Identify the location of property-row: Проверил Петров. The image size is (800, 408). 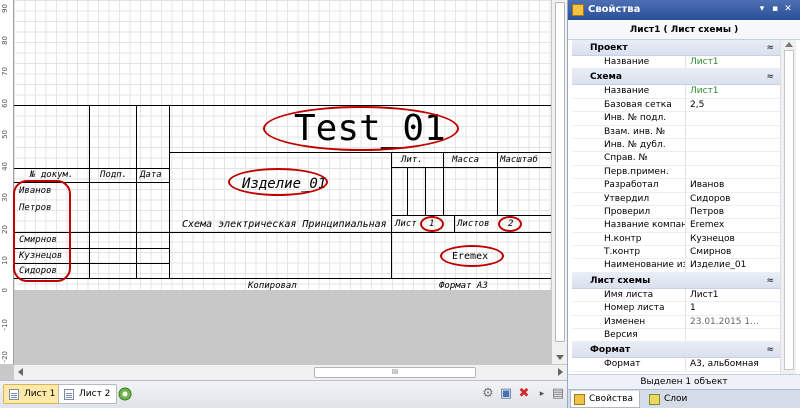
(676, 212).